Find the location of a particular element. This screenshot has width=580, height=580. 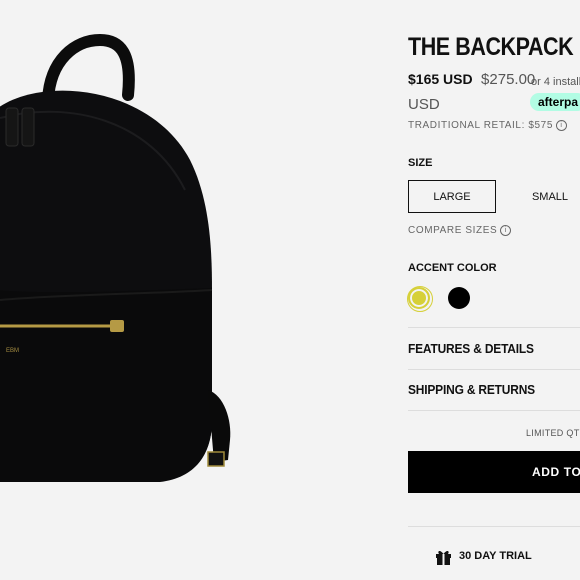

size-option-small: SMALL is located at coordinates (543, 196).